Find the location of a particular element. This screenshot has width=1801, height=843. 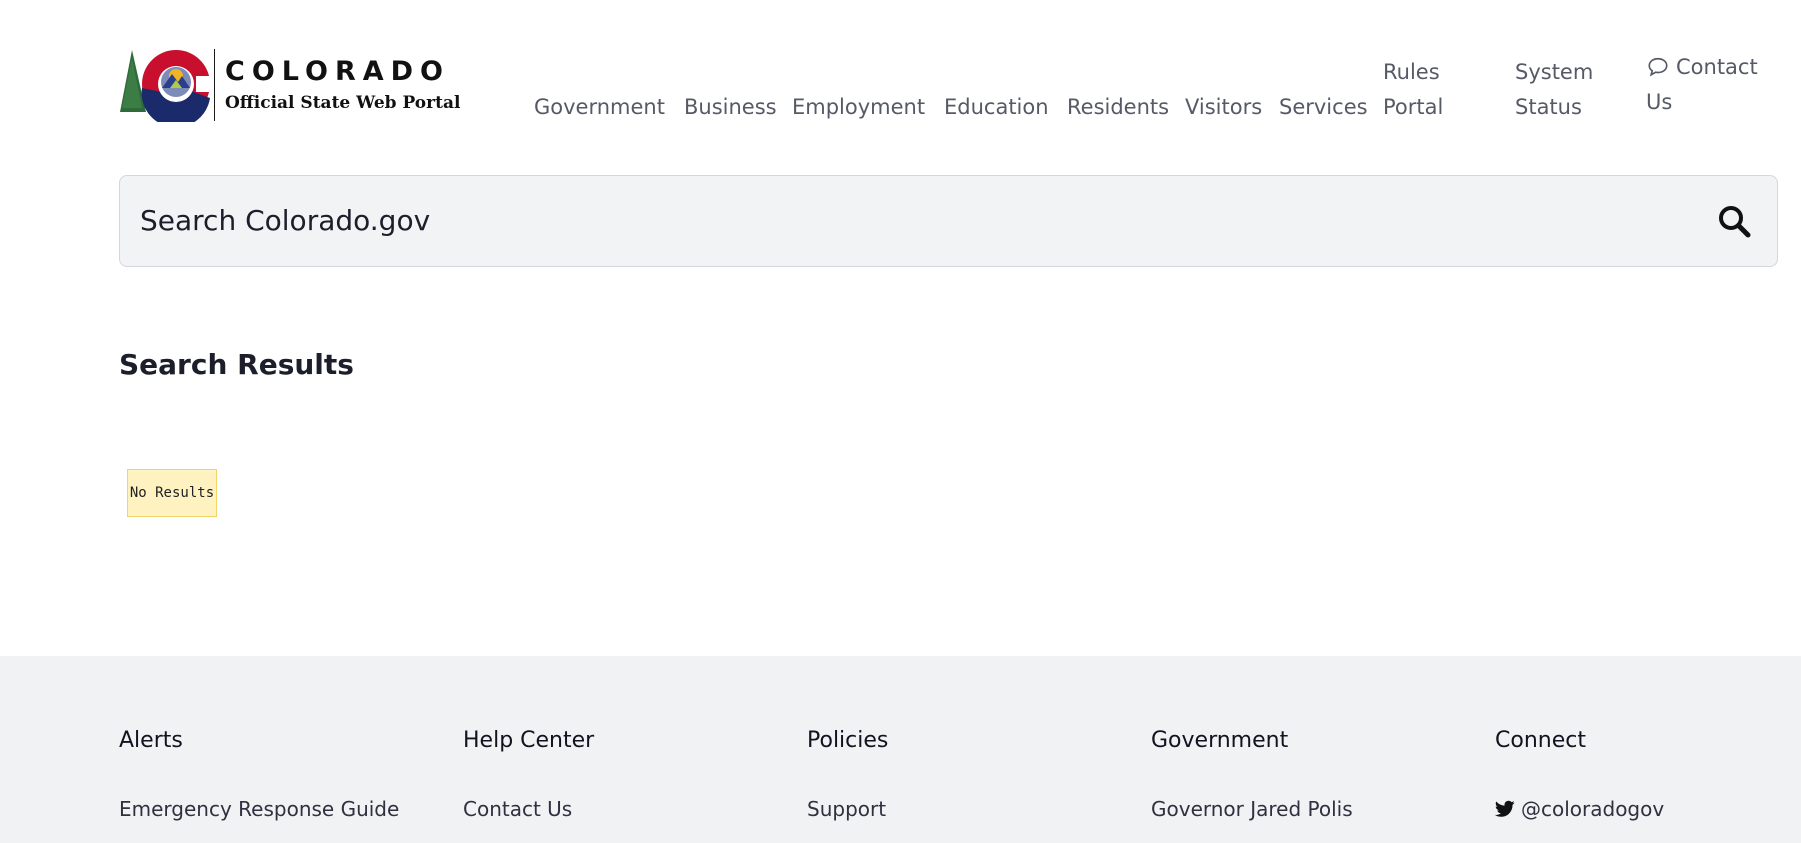

nav-services: Services is located at coordinates (1323, 107).